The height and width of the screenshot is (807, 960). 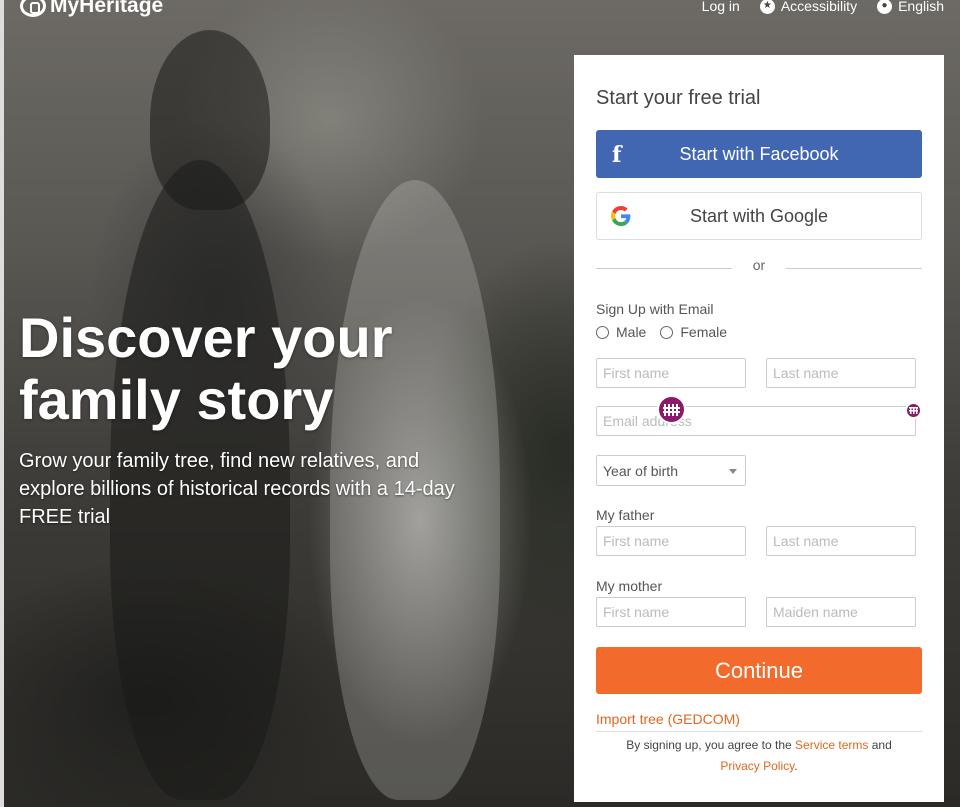 What do you see at coordinates (625, 515) in the screenshot?
I see `father-label: My father` at bounding box center [625, 515].